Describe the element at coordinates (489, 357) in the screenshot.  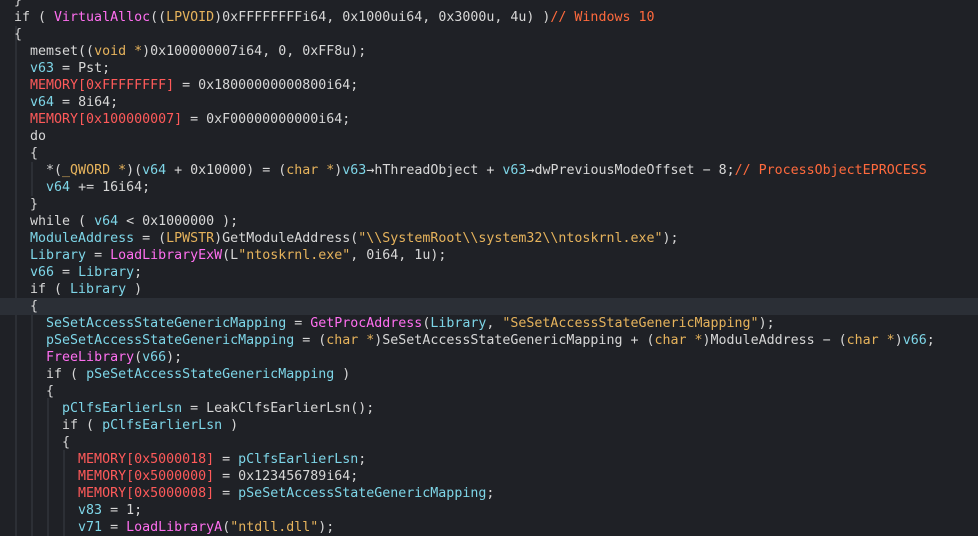
I see `code-line: FreeLibrary(v66);` at that location.